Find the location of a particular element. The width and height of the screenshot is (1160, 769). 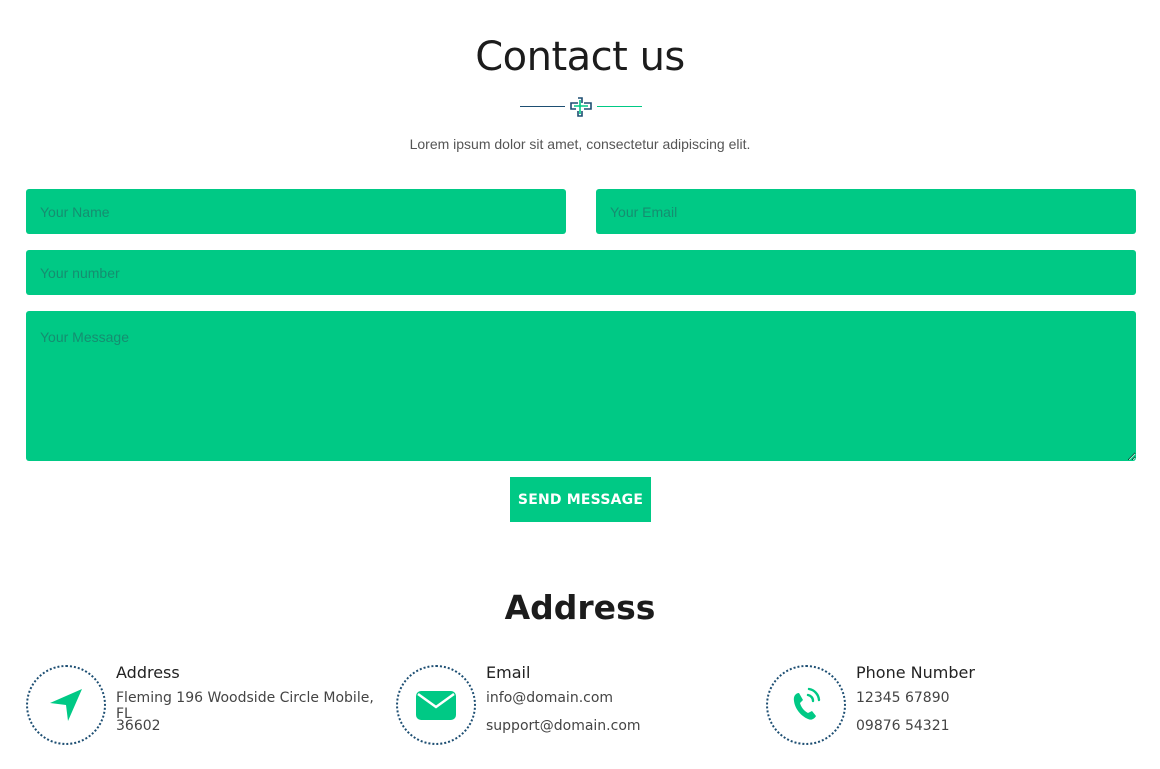

location-arrow-icon is located at coordinates (66, 705).